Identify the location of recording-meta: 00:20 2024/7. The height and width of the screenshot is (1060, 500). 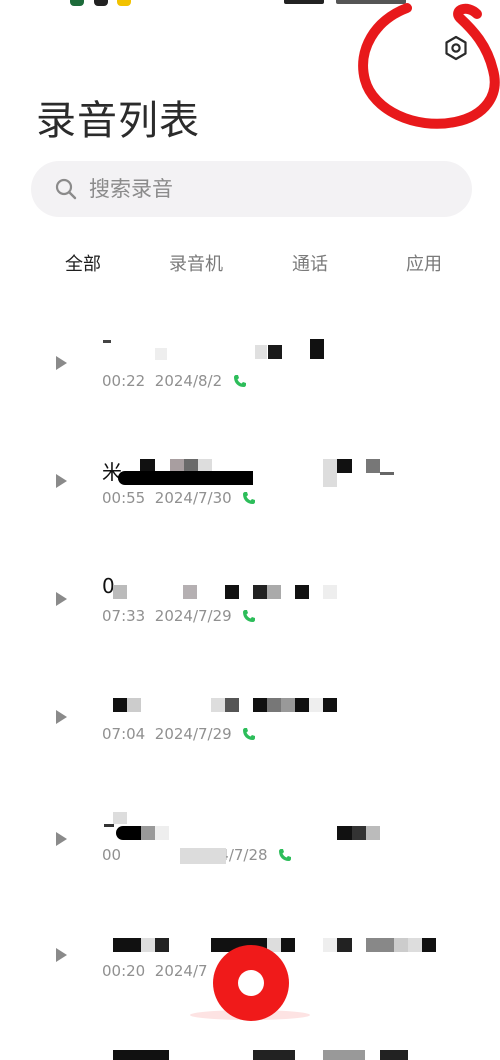
(155, 971).